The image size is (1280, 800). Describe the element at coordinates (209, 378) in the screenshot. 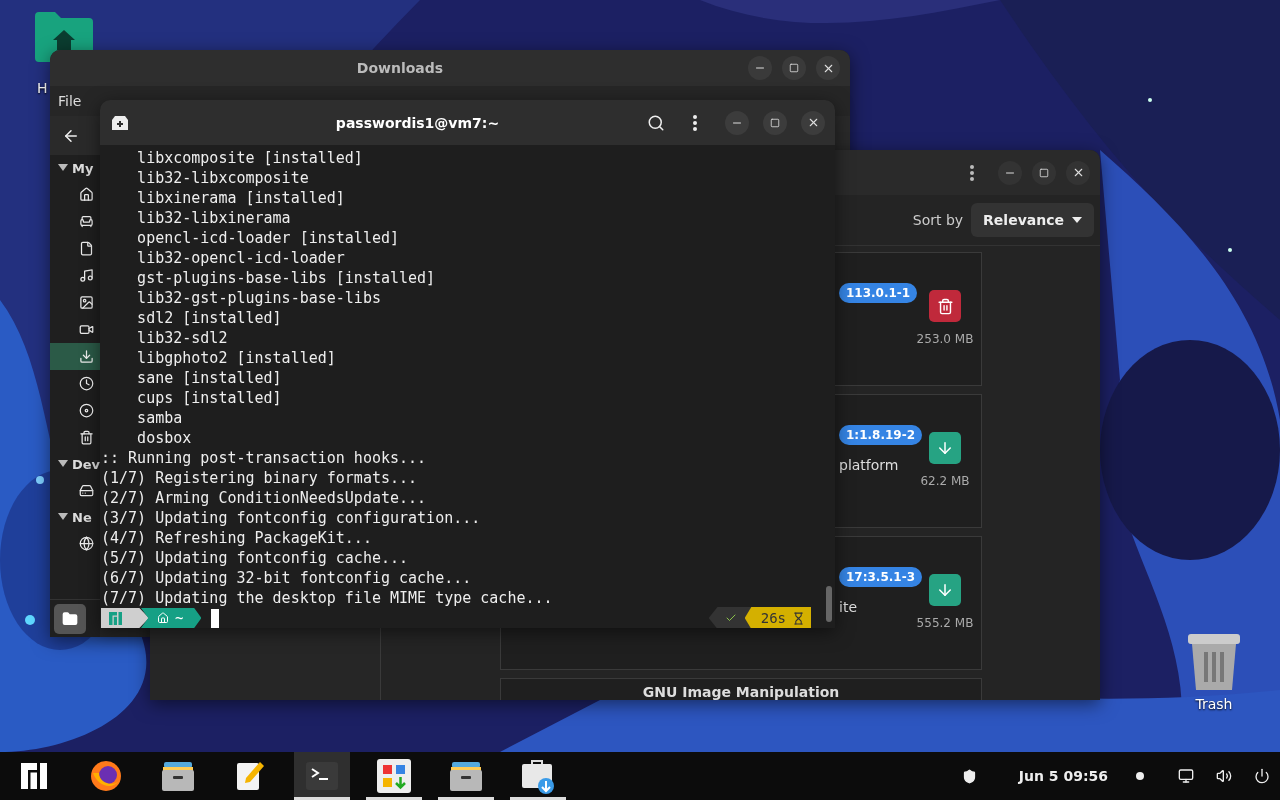

I see `terminal-line: sane [installed]` at that location.